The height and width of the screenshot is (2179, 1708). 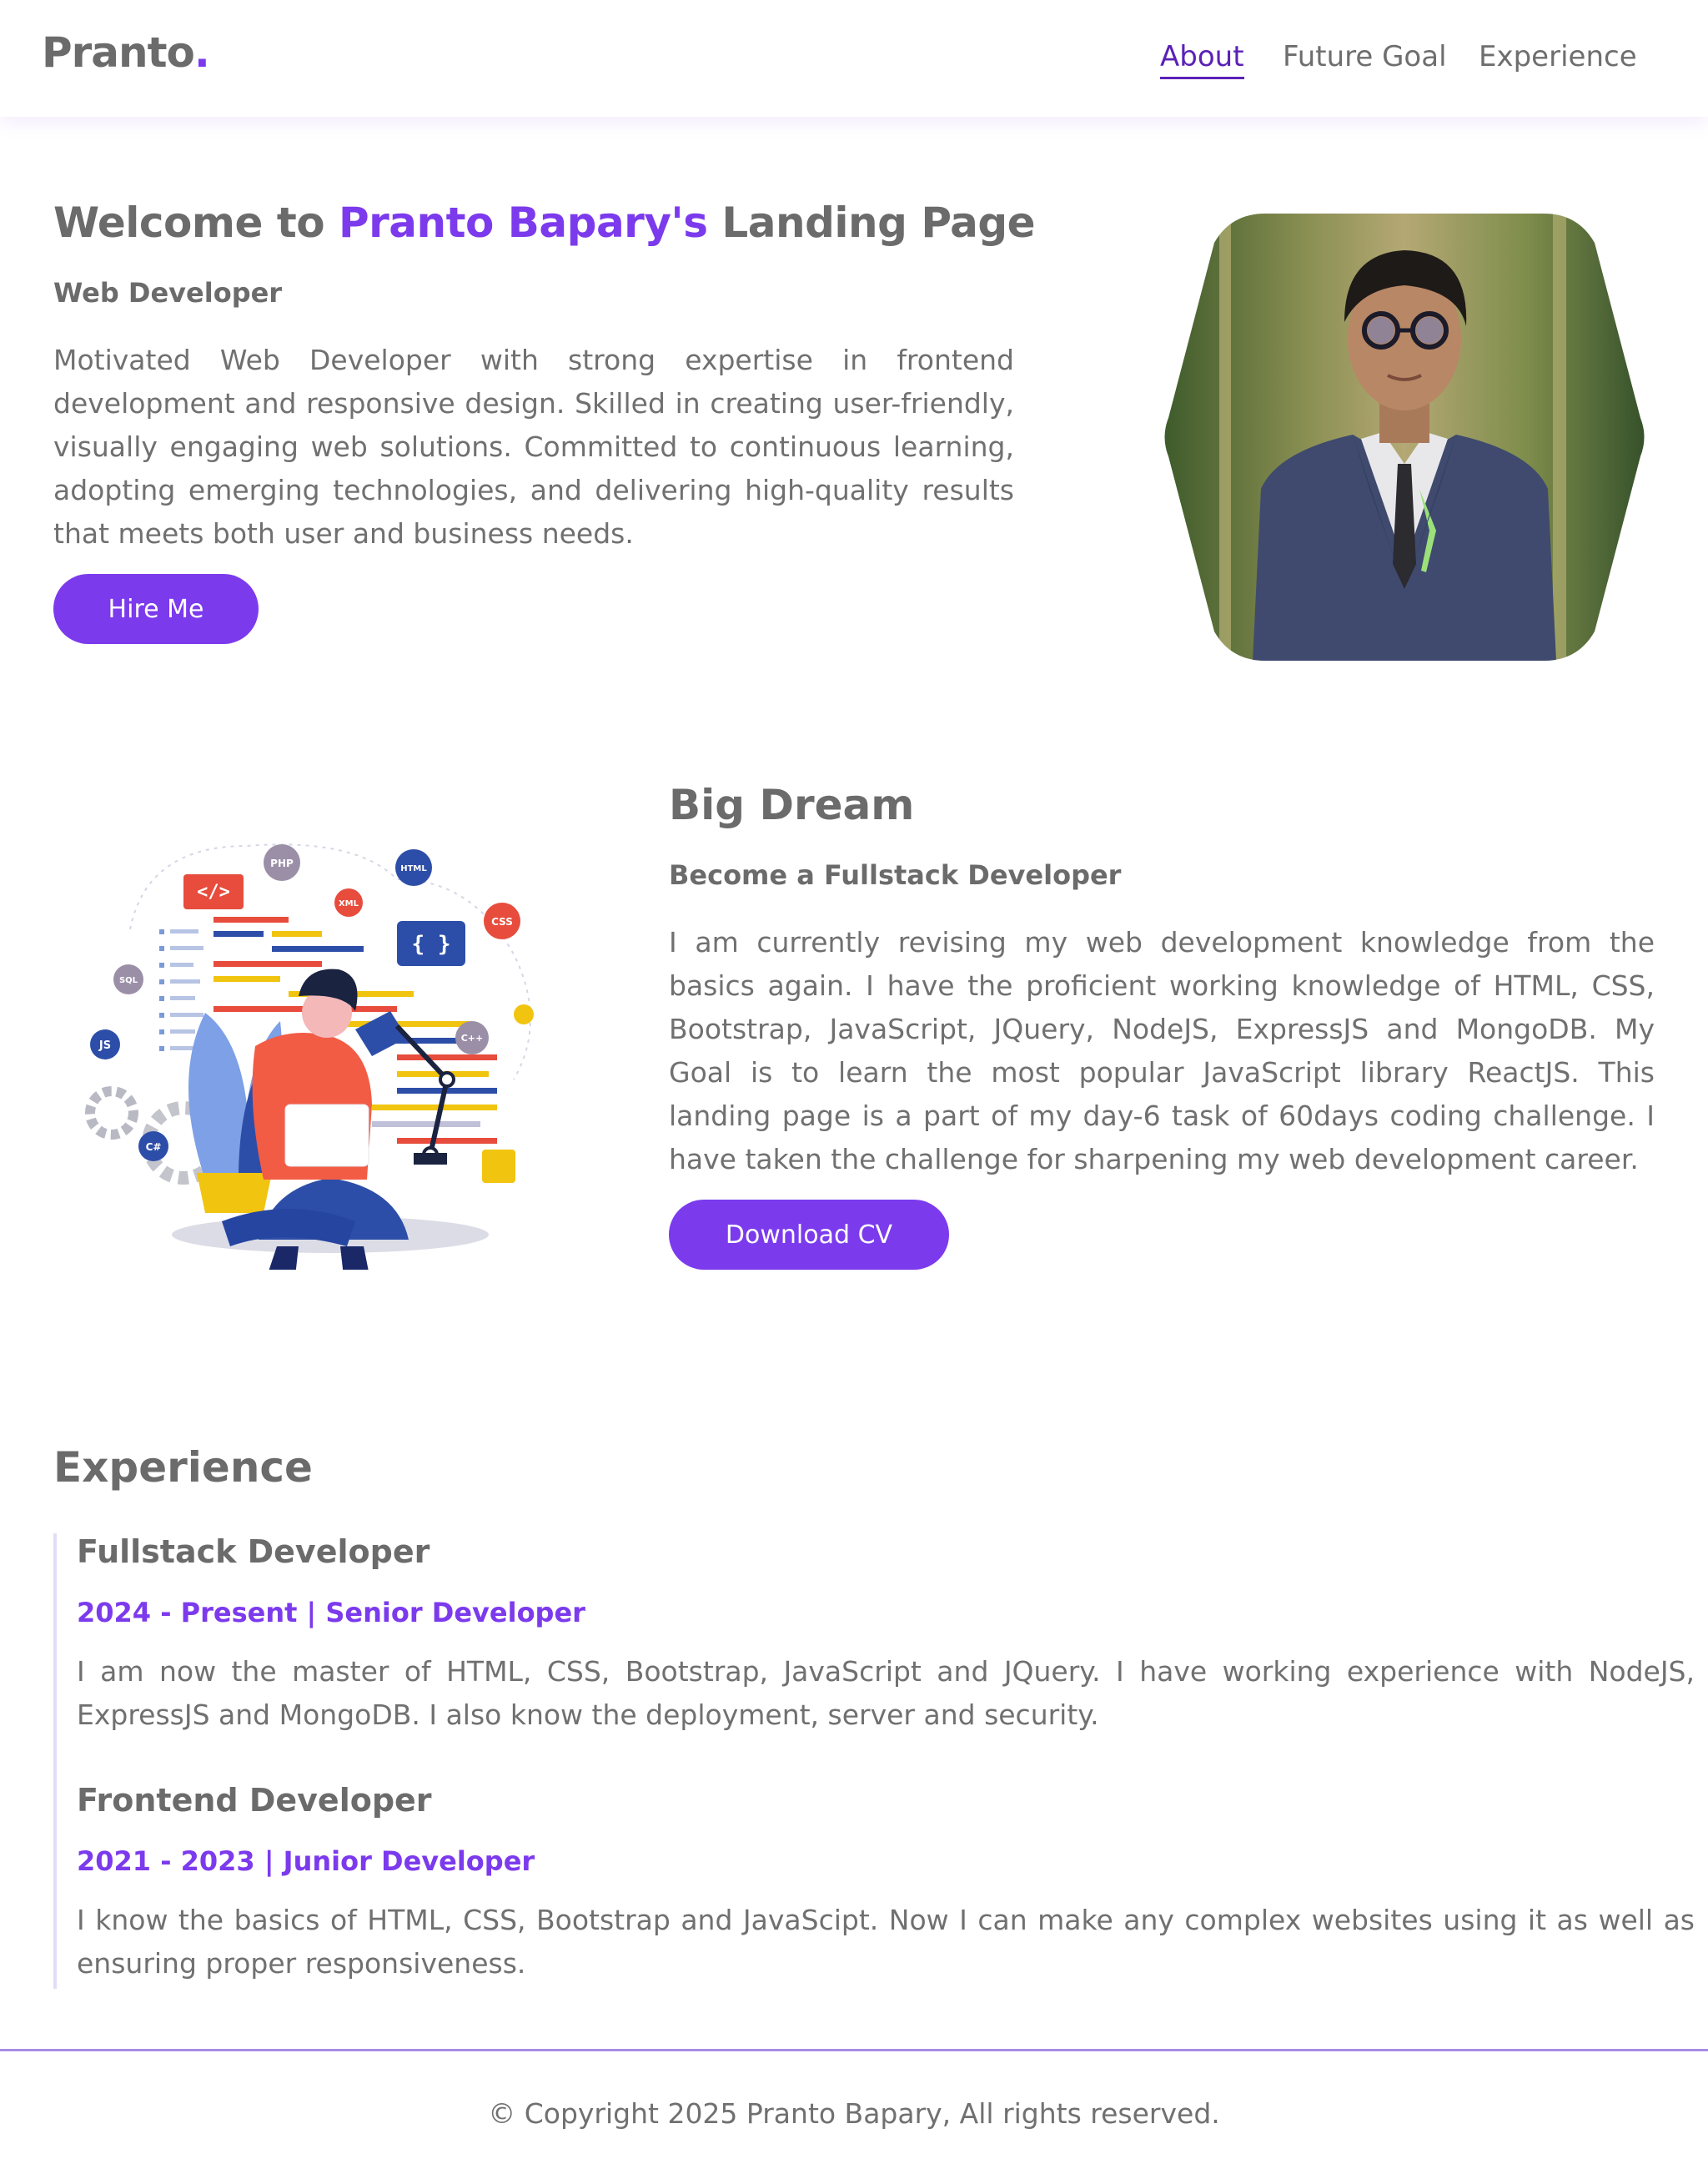 I want to click on brand-logo: Pranto., so click(x=126, y=52).